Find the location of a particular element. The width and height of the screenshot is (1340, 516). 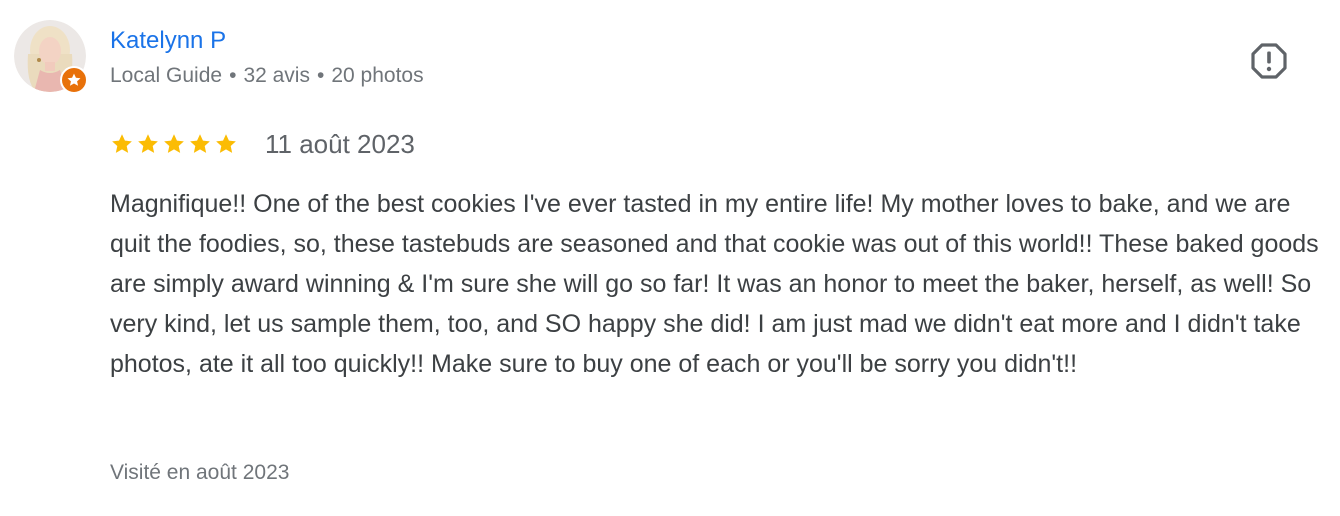

visited-date: Visité en août 2023 is located at coordinates (200, 472).